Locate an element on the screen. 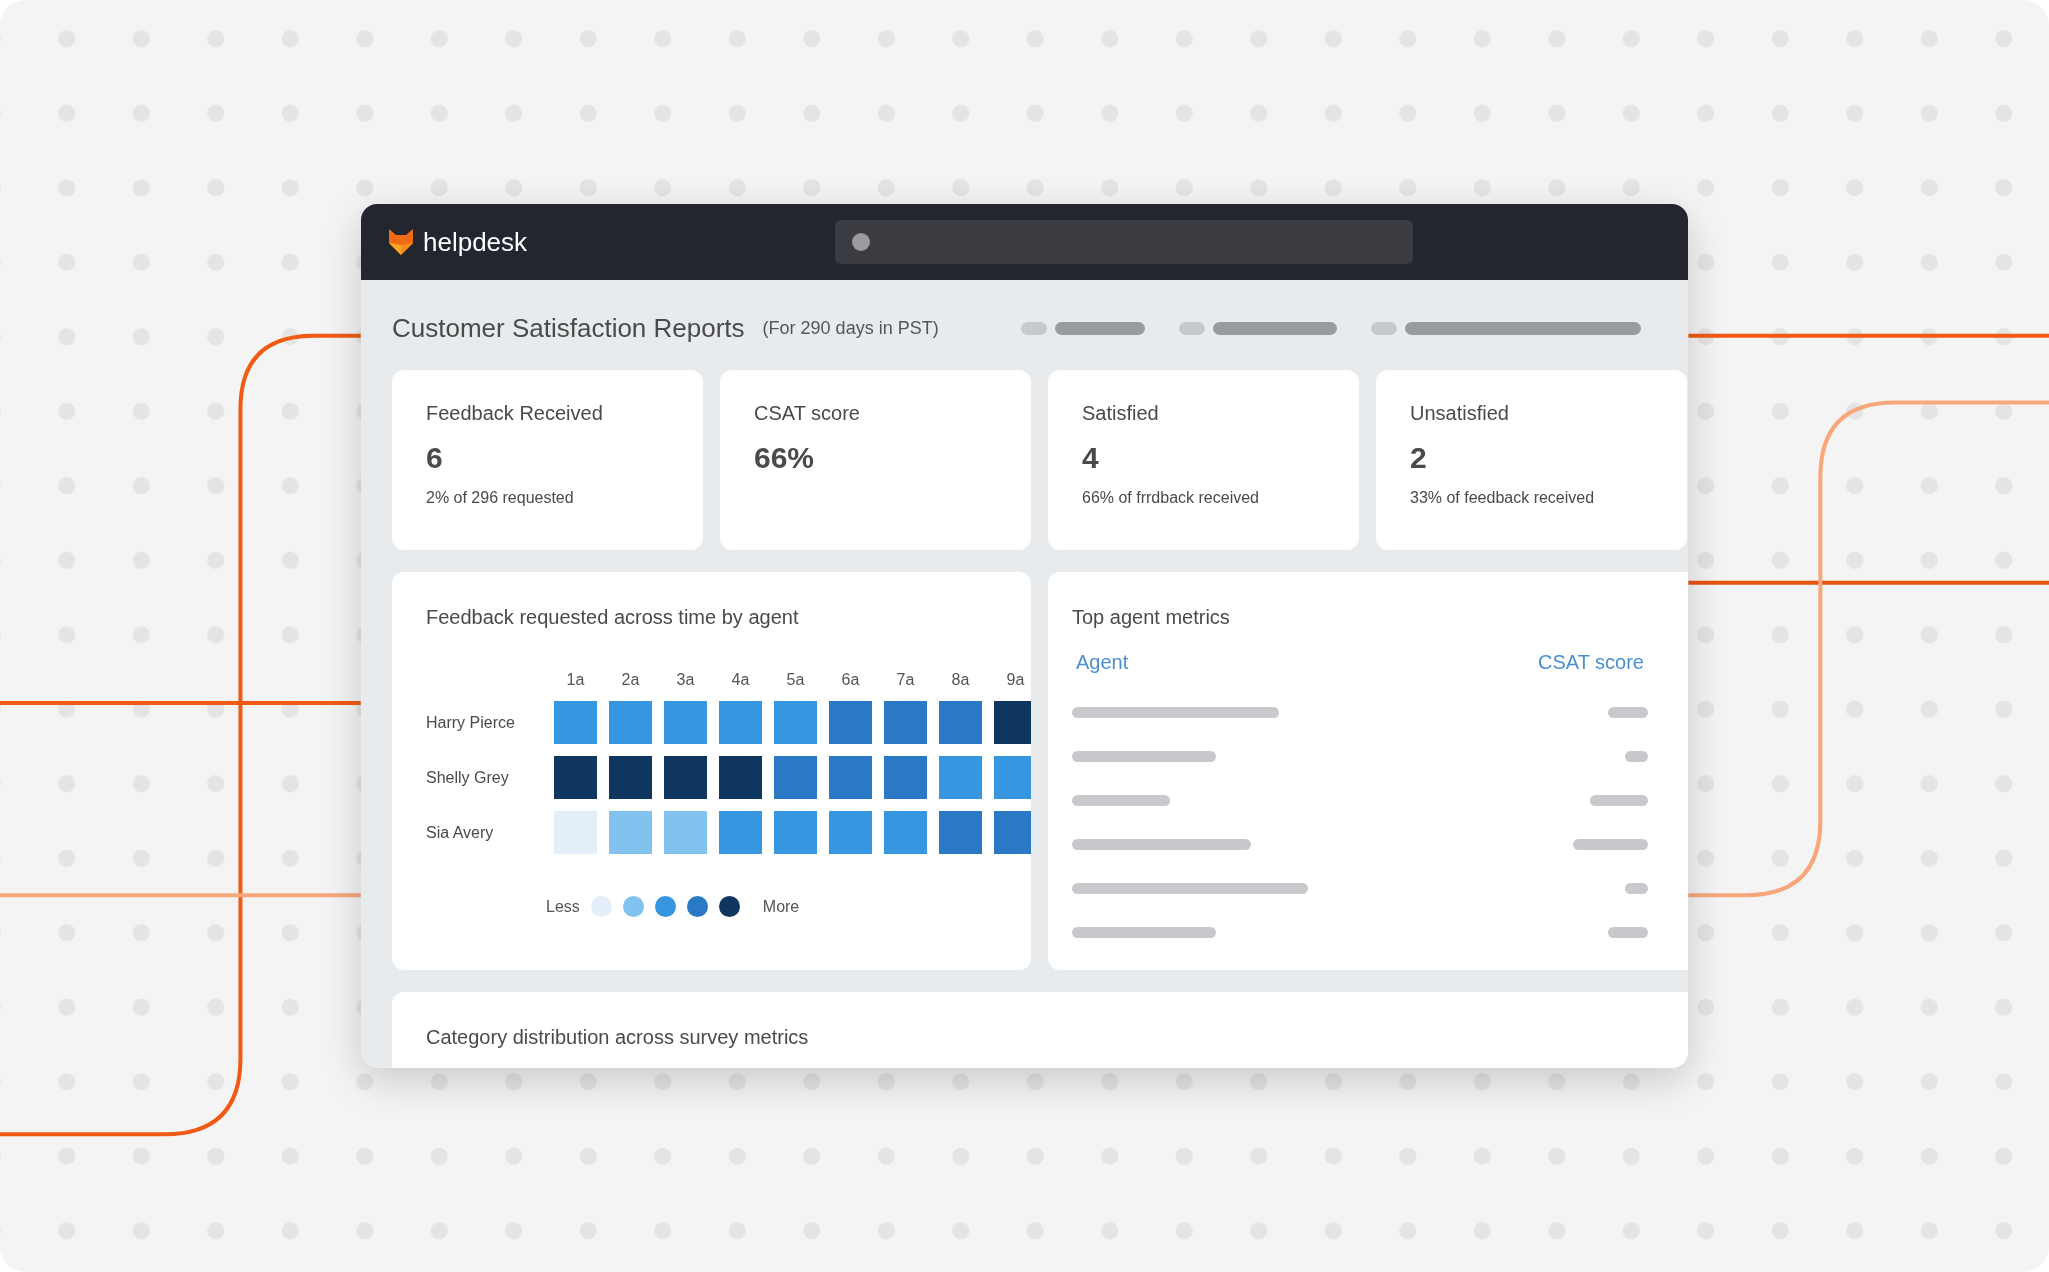 The height and width of the screenshot is (1272, 2049). agent-name: Harry Pierce is located at coordinates (471, 722).